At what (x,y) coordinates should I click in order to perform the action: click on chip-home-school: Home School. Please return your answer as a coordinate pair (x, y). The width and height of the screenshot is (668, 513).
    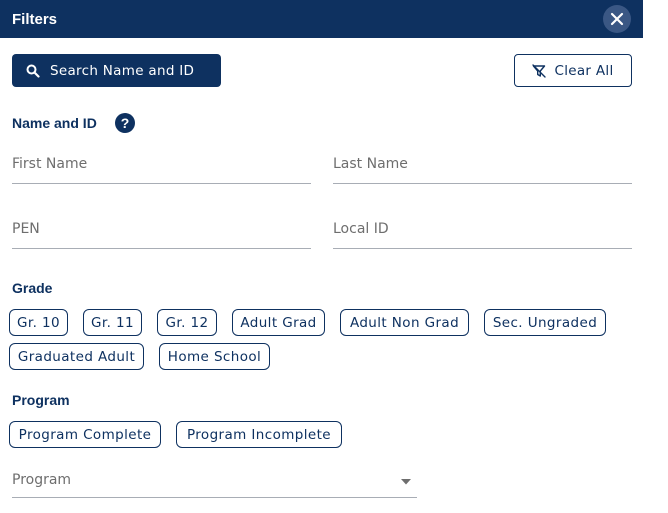
    Looking at the image, I should click on (214, 356).